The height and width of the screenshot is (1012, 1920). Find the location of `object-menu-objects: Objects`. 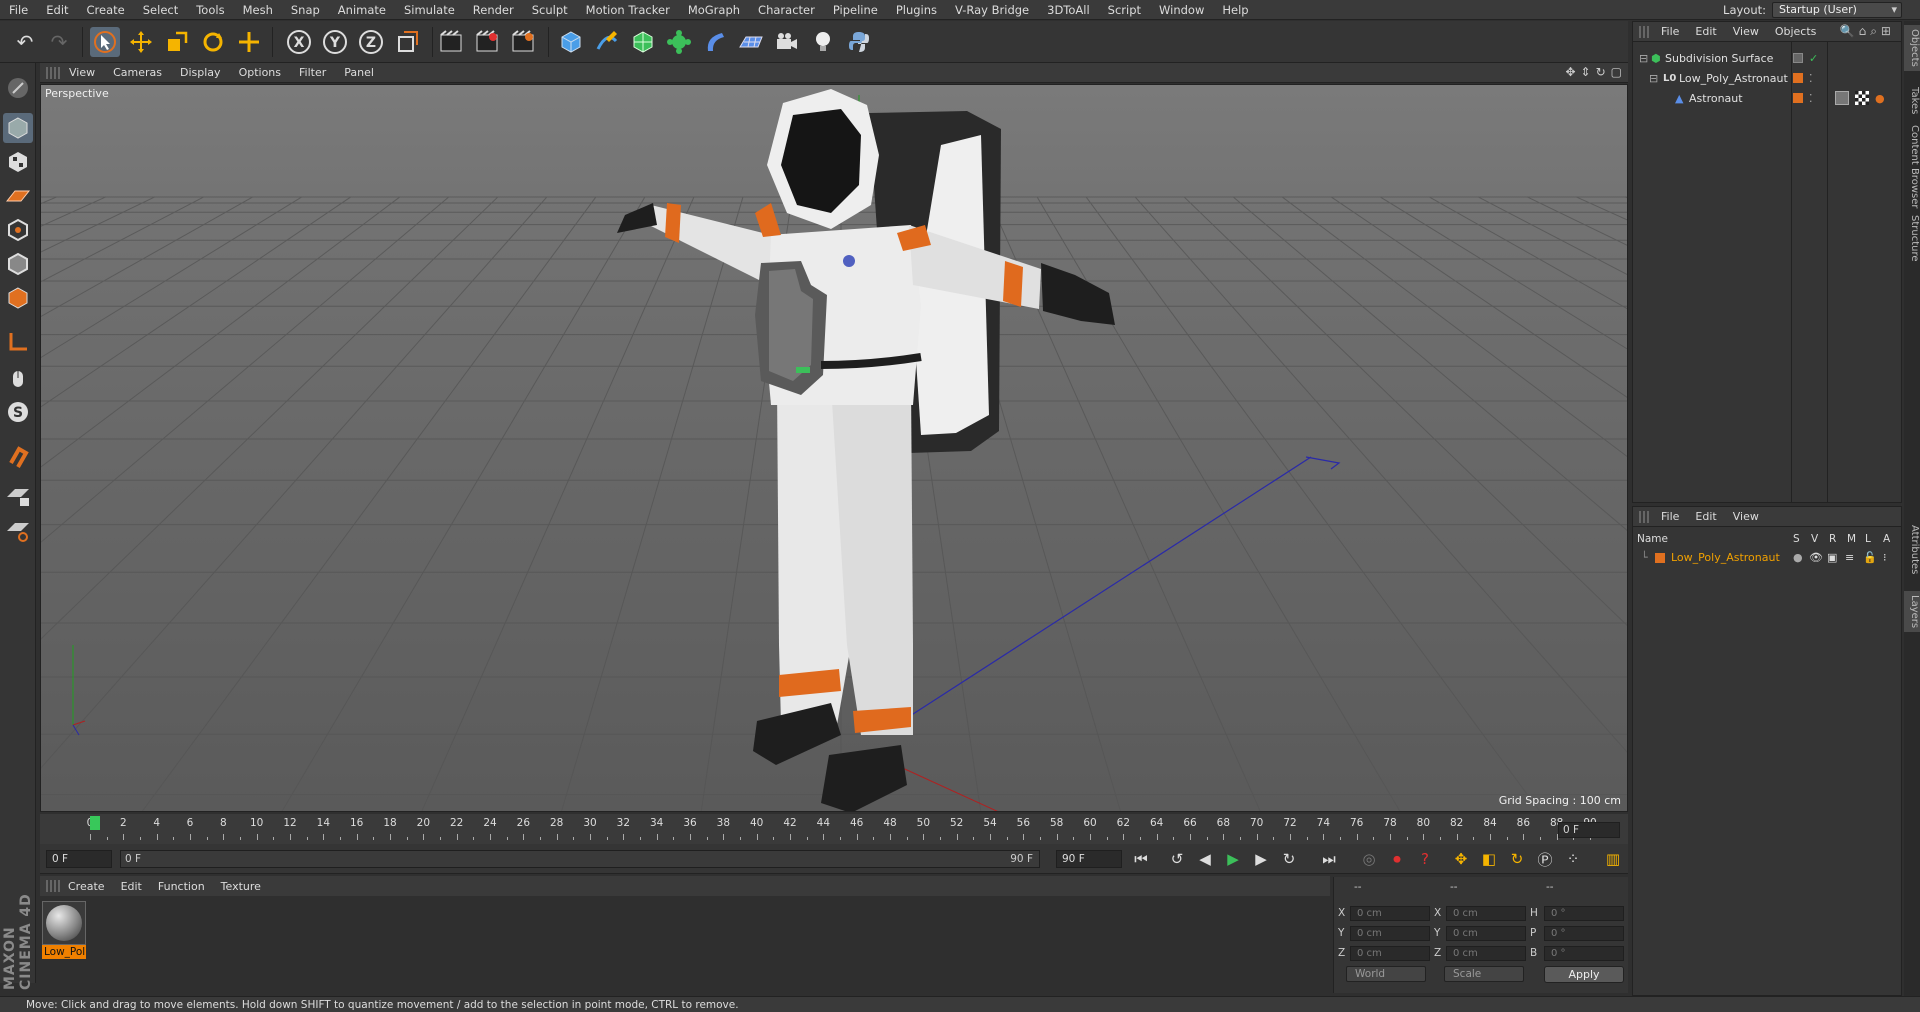

object-menu-objects: Objects is located at coordinates (1796, 31).